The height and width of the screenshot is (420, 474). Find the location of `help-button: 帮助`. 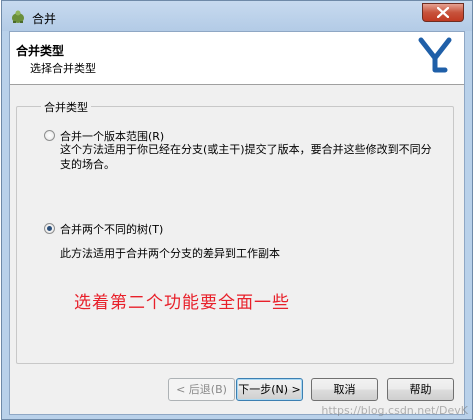

help-button: 帮助 is located at coordinates (420, 389).